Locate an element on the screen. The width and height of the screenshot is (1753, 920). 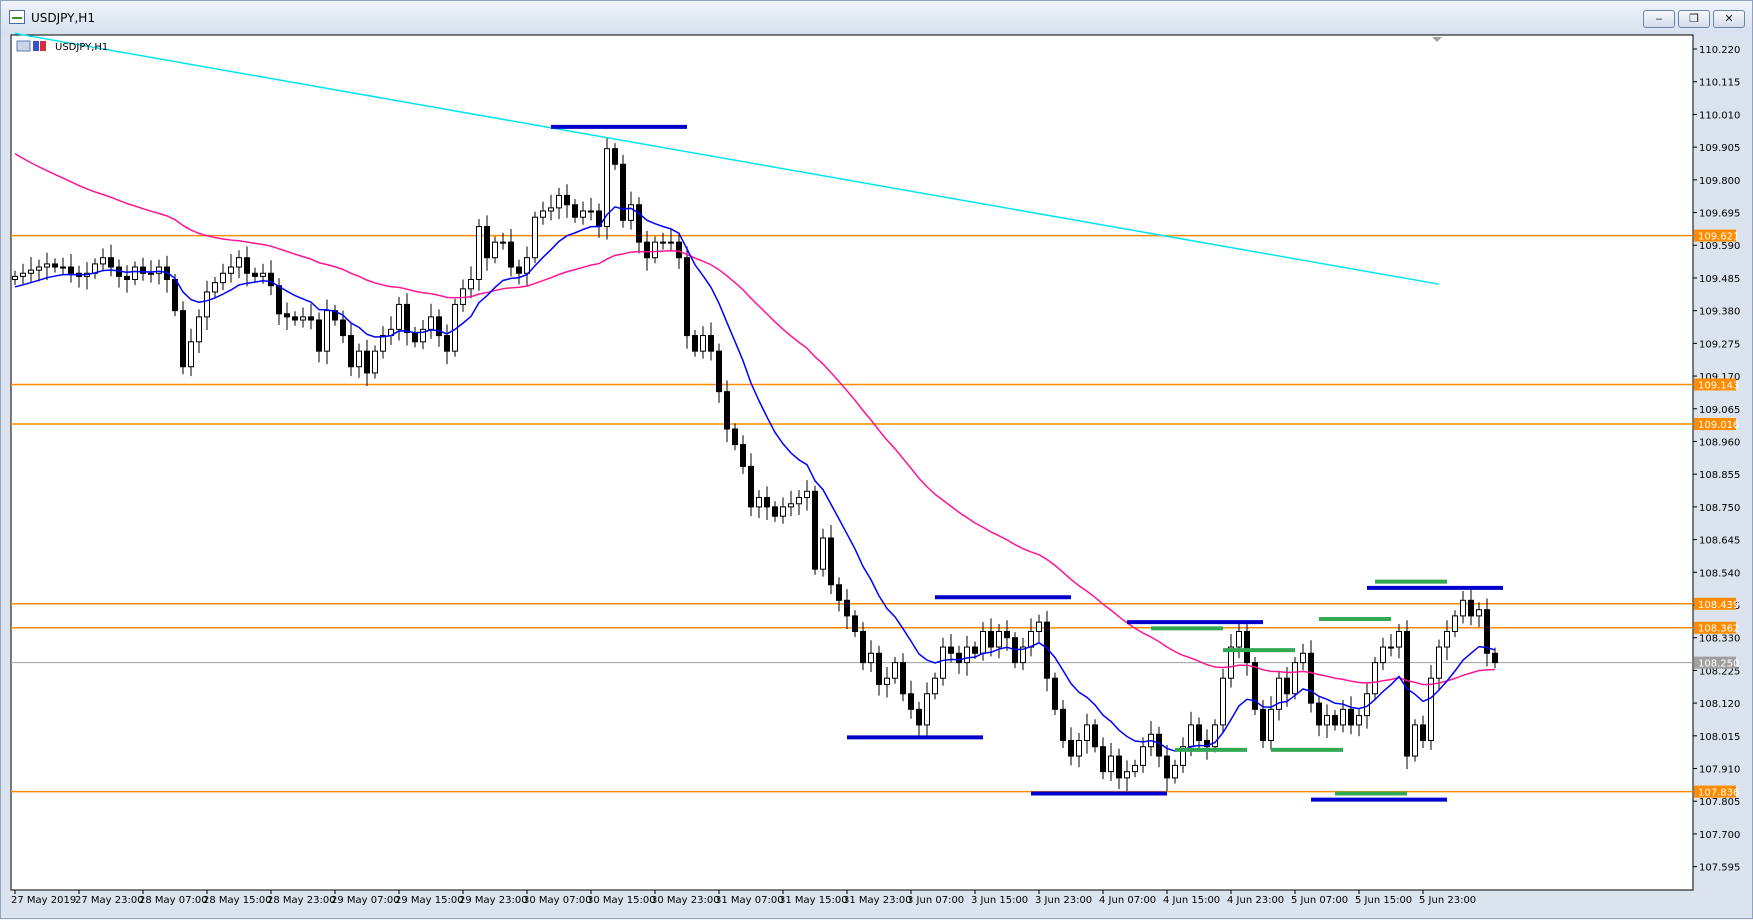
x-tick-label: 31 May 23:00 is located at coordinates (877, 900).